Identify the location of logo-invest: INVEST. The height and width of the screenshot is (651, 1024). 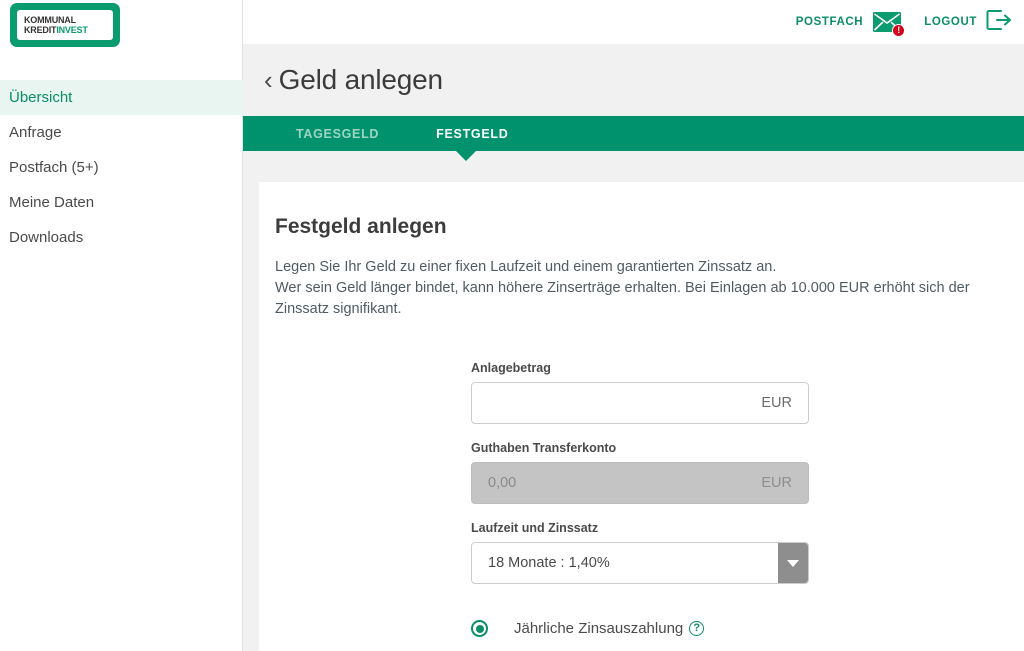
(72, 30).